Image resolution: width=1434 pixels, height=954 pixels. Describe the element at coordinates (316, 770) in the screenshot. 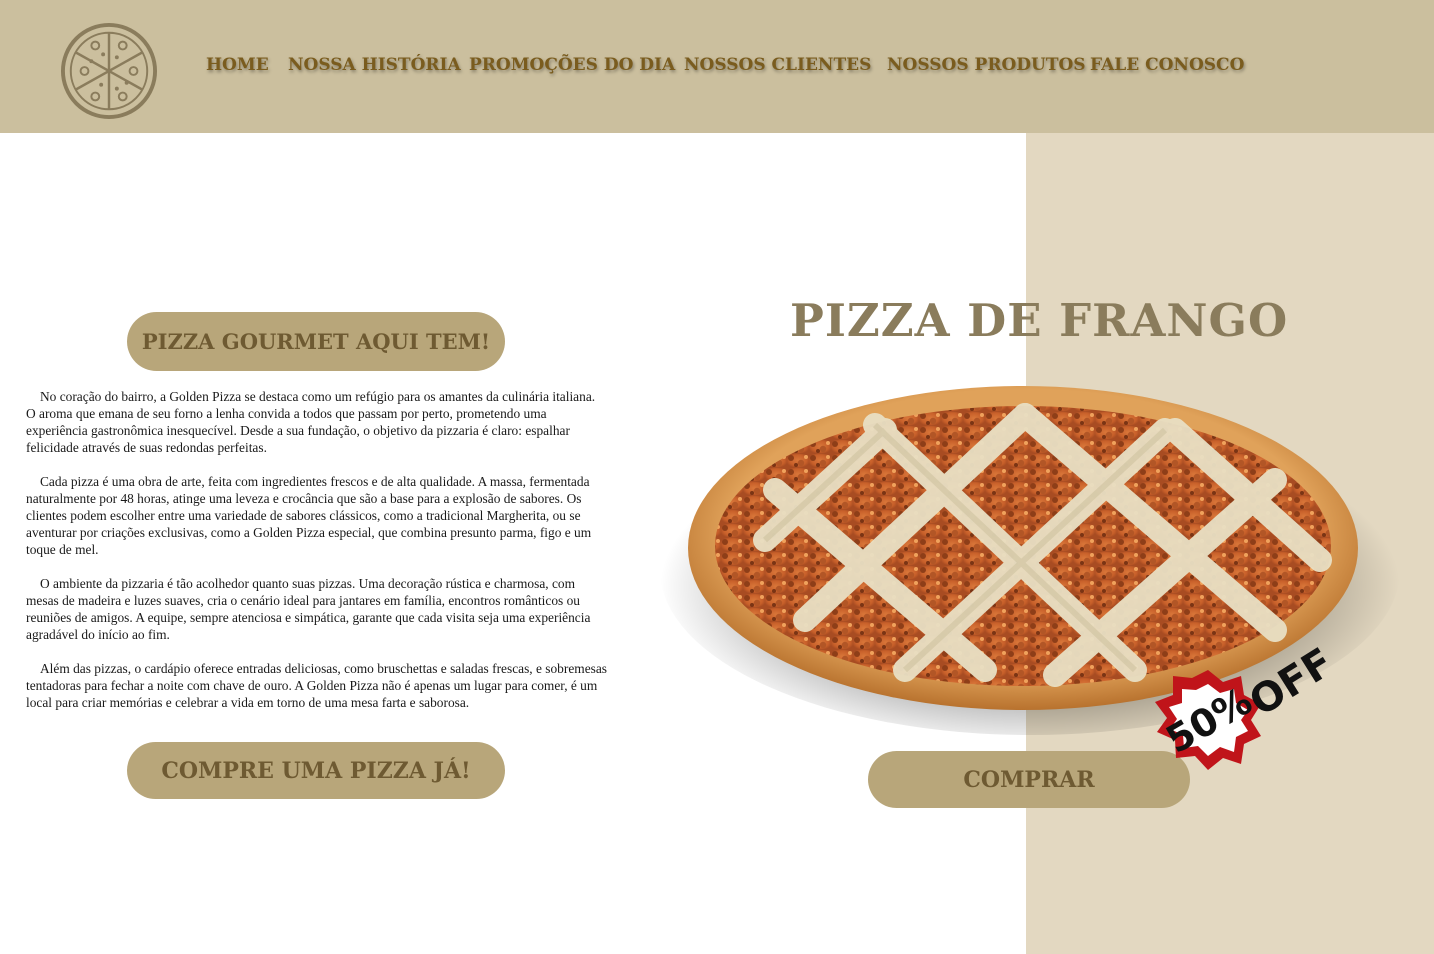

I see `buy-pizza-cta-button: COMPRE UMA PIZZA JÁ!` at that location.